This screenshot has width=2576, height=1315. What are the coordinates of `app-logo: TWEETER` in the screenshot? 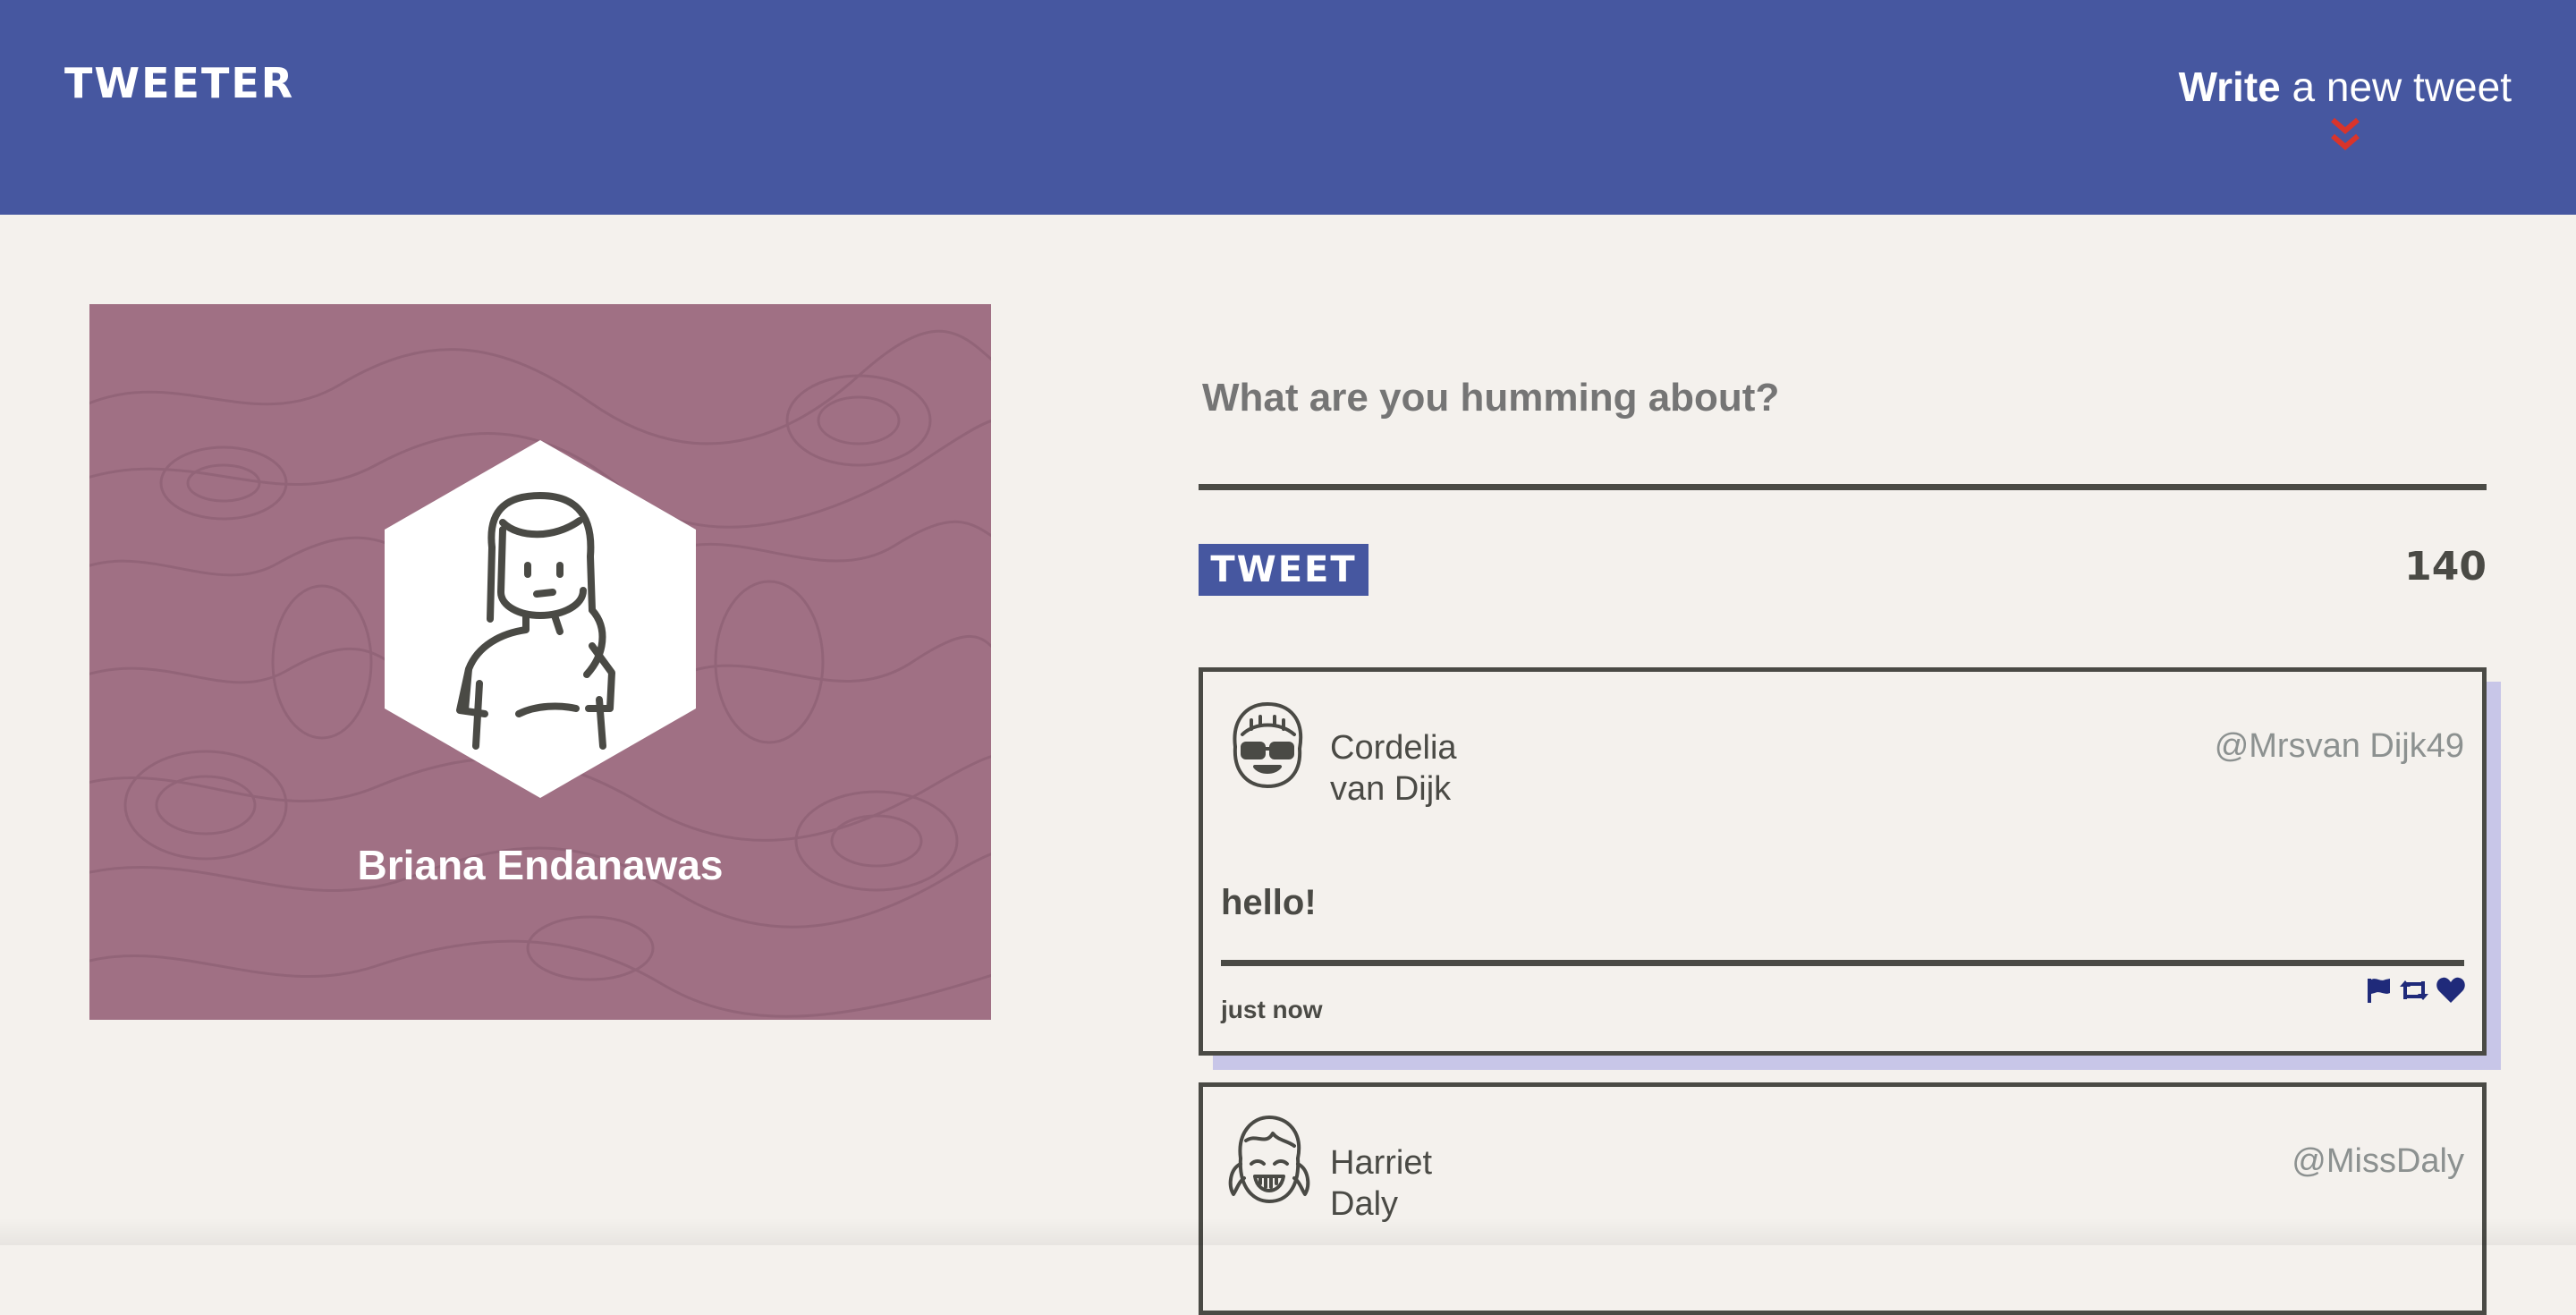 It's located at (179, 83).